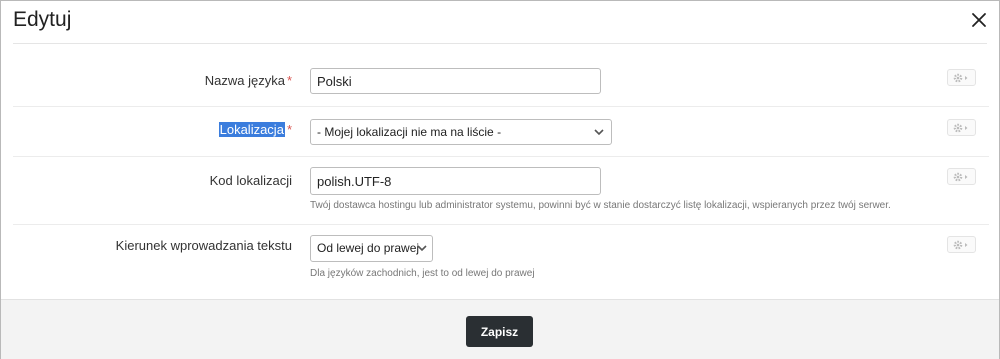 This screenshot has height=359, width=1000. I want to click on close-button, so click(979, 20).